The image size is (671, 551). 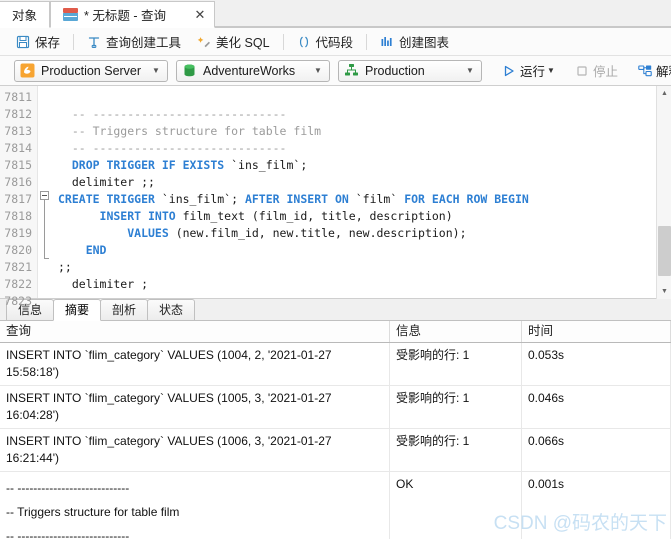 I want to click on cell-info: OK, so click(x=456, y=505).